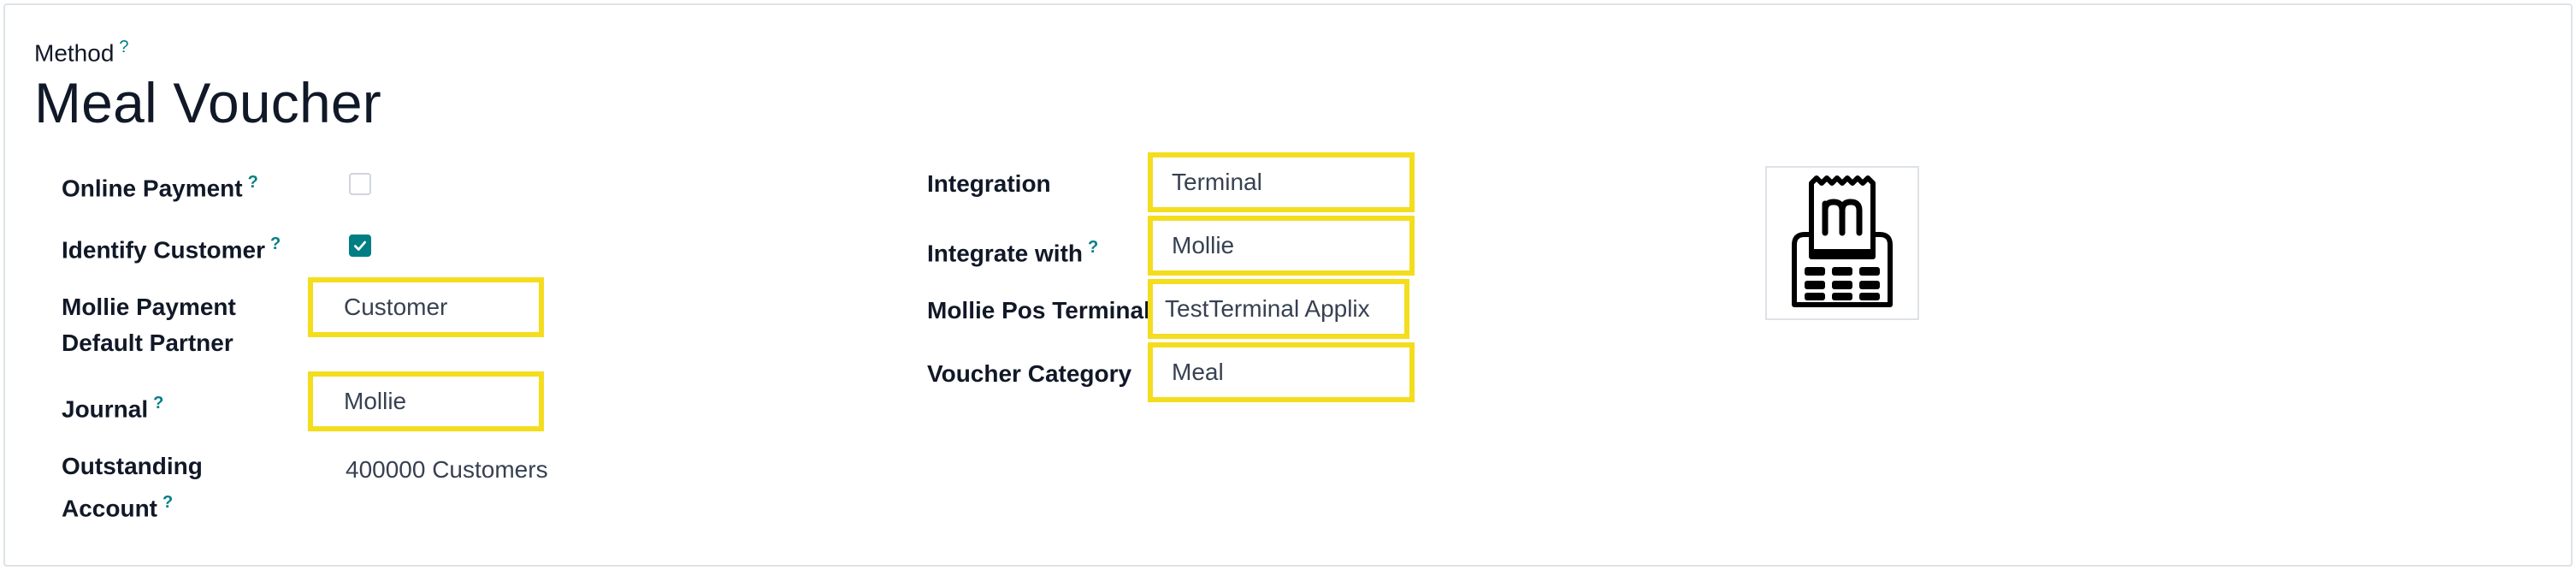 The image size is (2576, 570). I want to click on mollie-default-partner-label: Mollie Payment Default Partner, so click(149, 325).